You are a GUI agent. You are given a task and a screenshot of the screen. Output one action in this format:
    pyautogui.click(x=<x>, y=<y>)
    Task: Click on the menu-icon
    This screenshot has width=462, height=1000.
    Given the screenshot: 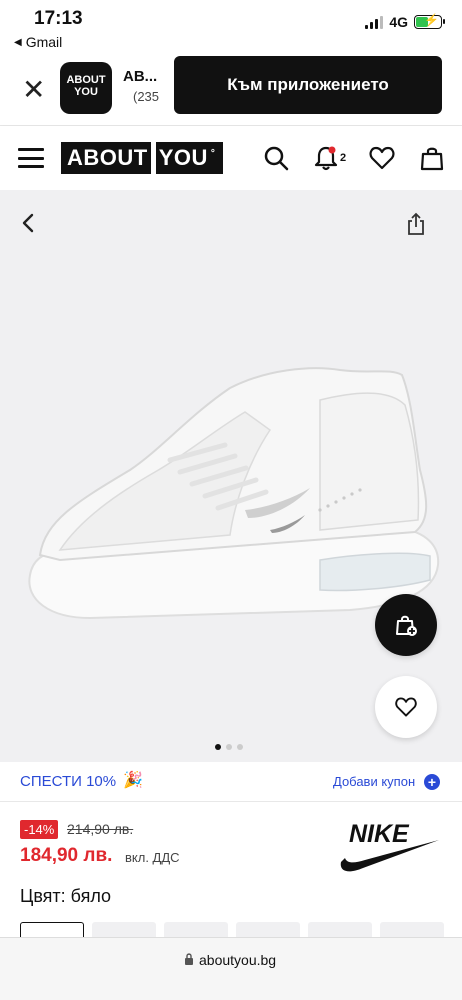 What is the action you would take?
    pyautogui.click(x=31, y=158)
    